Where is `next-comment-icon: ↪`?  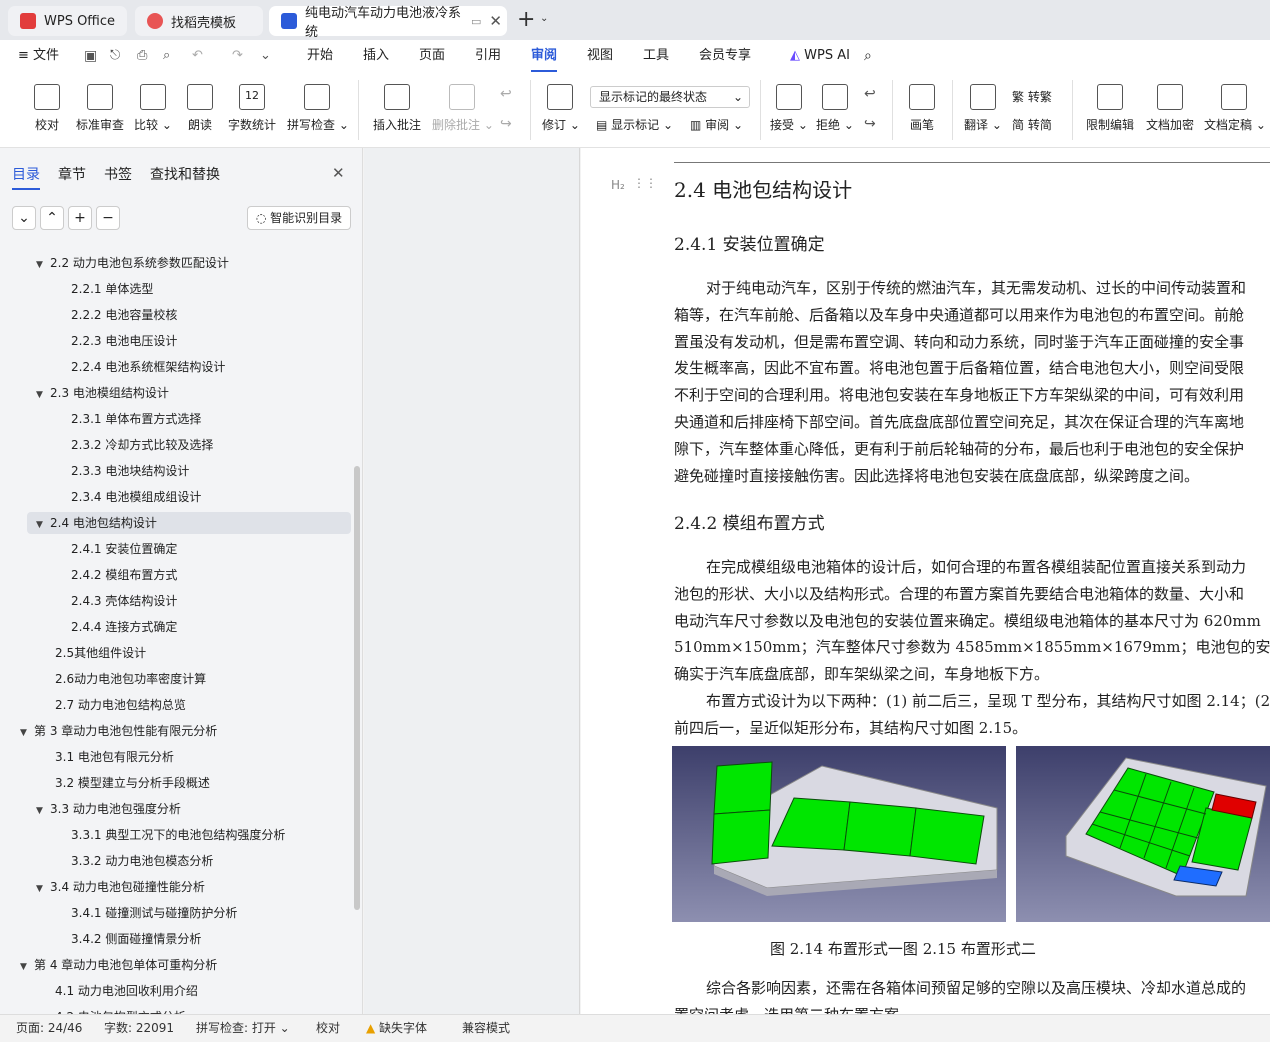 next-comment-icon: ↪ is located at coordinates (506, 124).